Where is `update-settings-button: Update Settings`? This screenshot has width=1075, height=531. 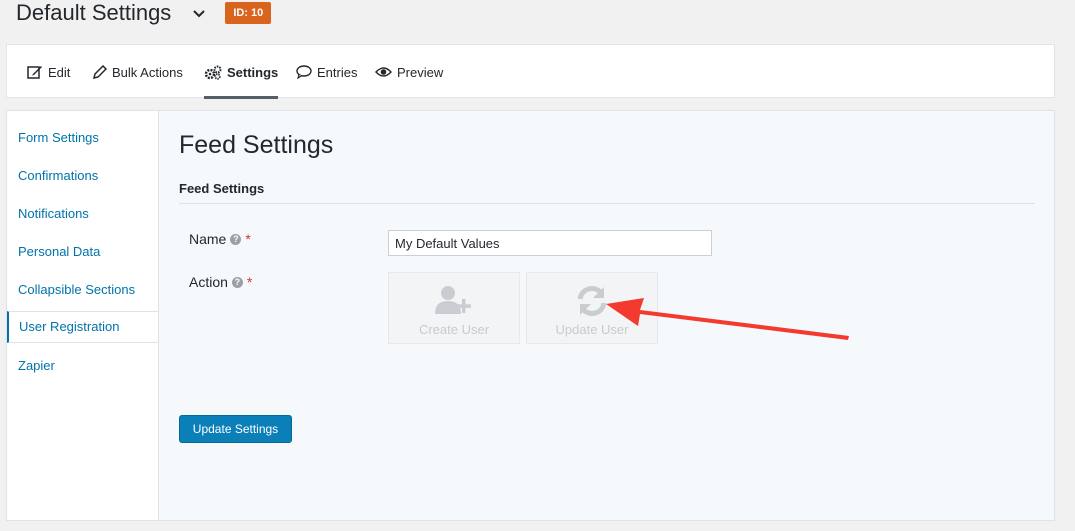 update-settings-button: Update Settings is located at coordinates (235, 429).